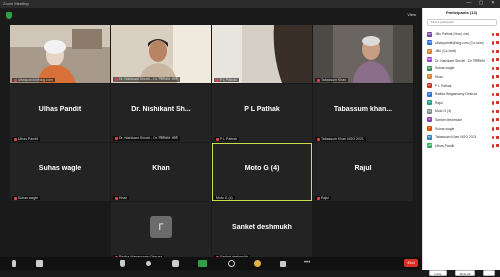  I want to click on video-tile: Rajul Rajul, so click(363, 172).